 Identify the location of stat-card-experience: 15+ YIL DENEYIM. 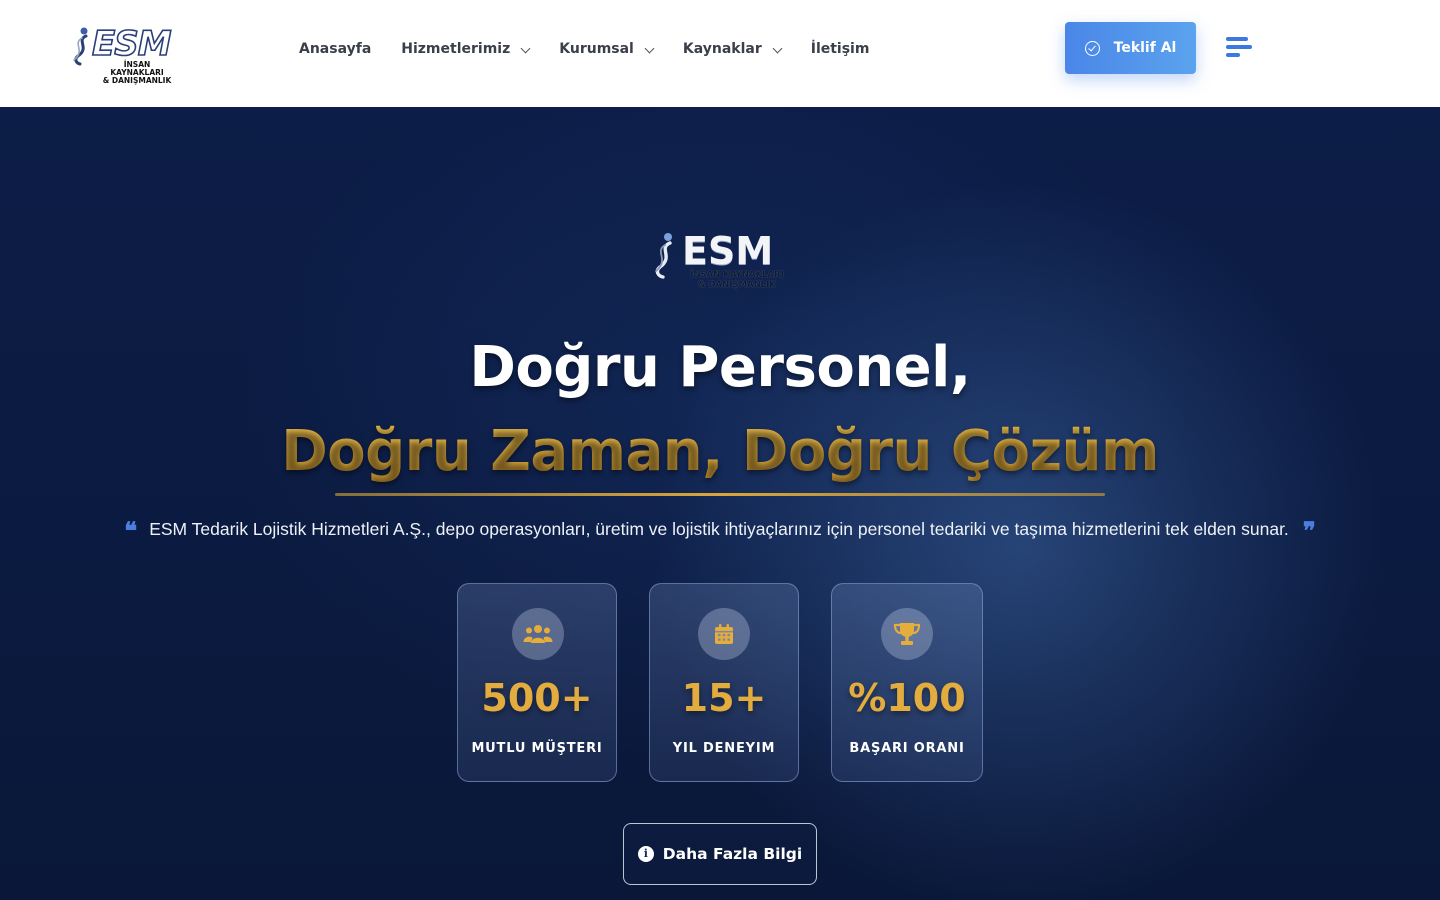
(724, 682).